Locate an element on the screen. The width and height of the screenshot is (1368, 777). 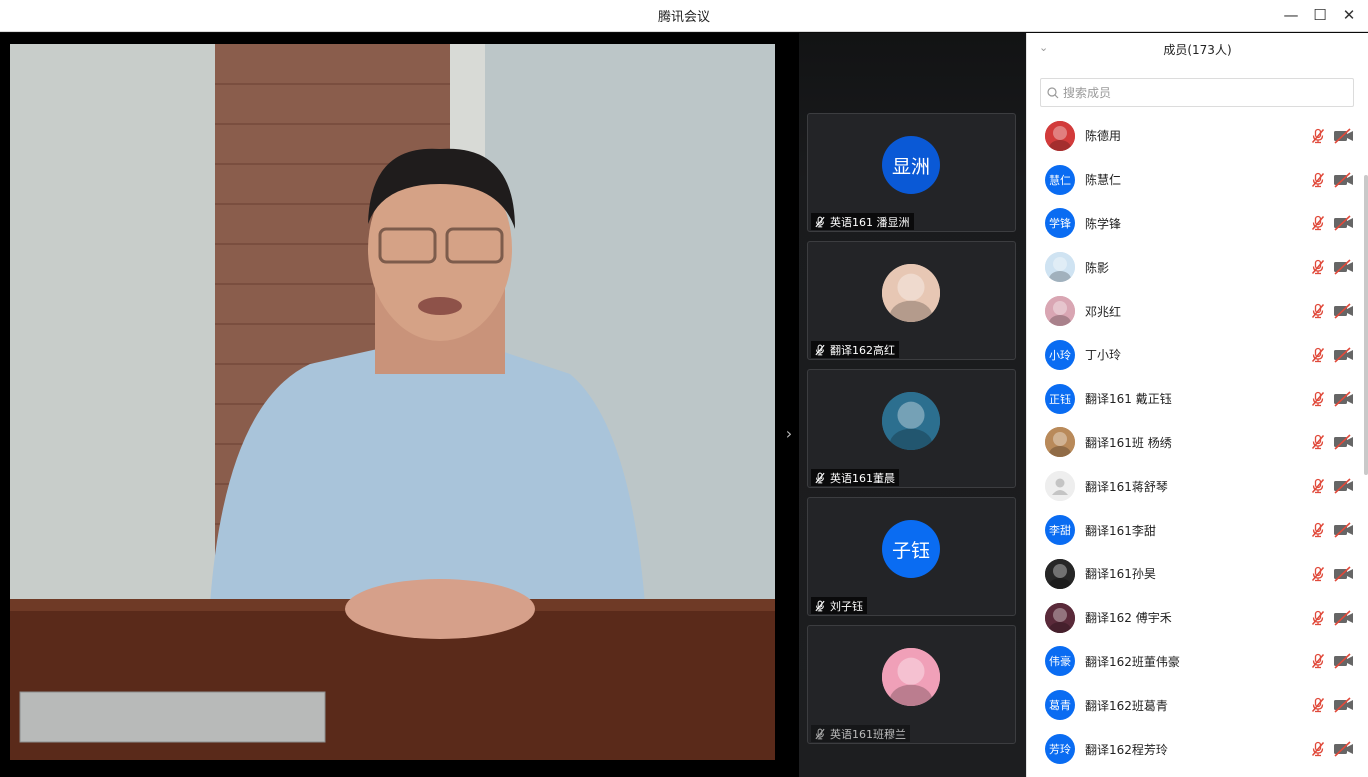
members-count-title: 成员(173人) is located at coordinates (1197, 49).